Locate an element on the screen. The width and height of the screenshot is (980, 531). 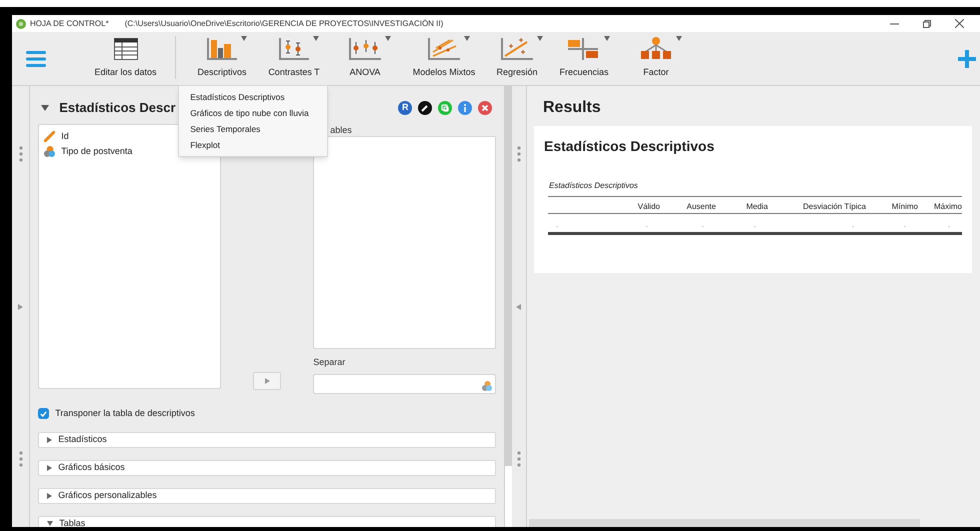
column-header: Ausente is located at coordinates (701, 206).